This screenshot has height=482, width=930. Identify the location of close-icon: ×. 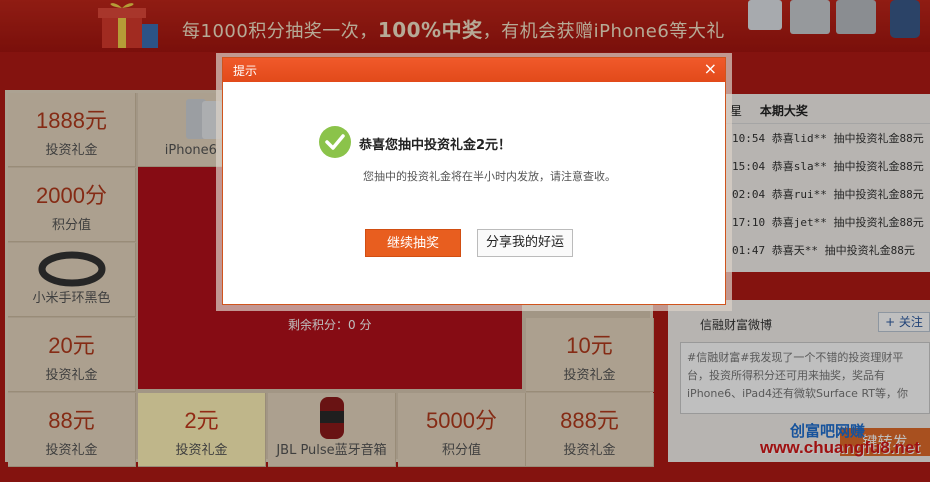
(710, 68).